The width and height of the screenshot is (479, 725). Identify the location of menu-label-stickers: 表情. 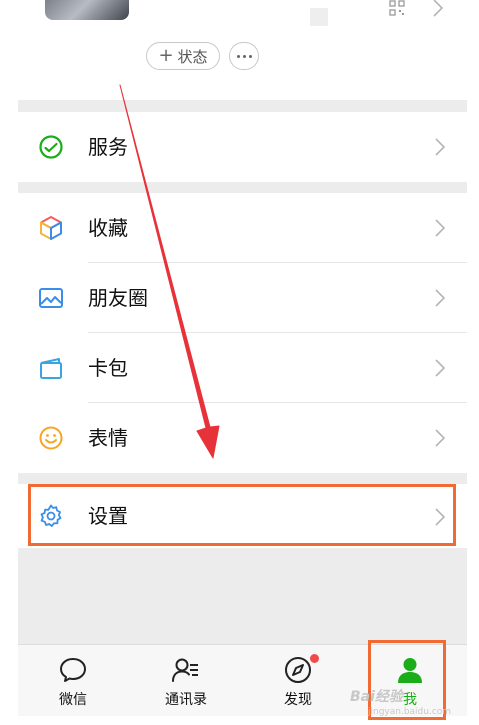
(108, 438).